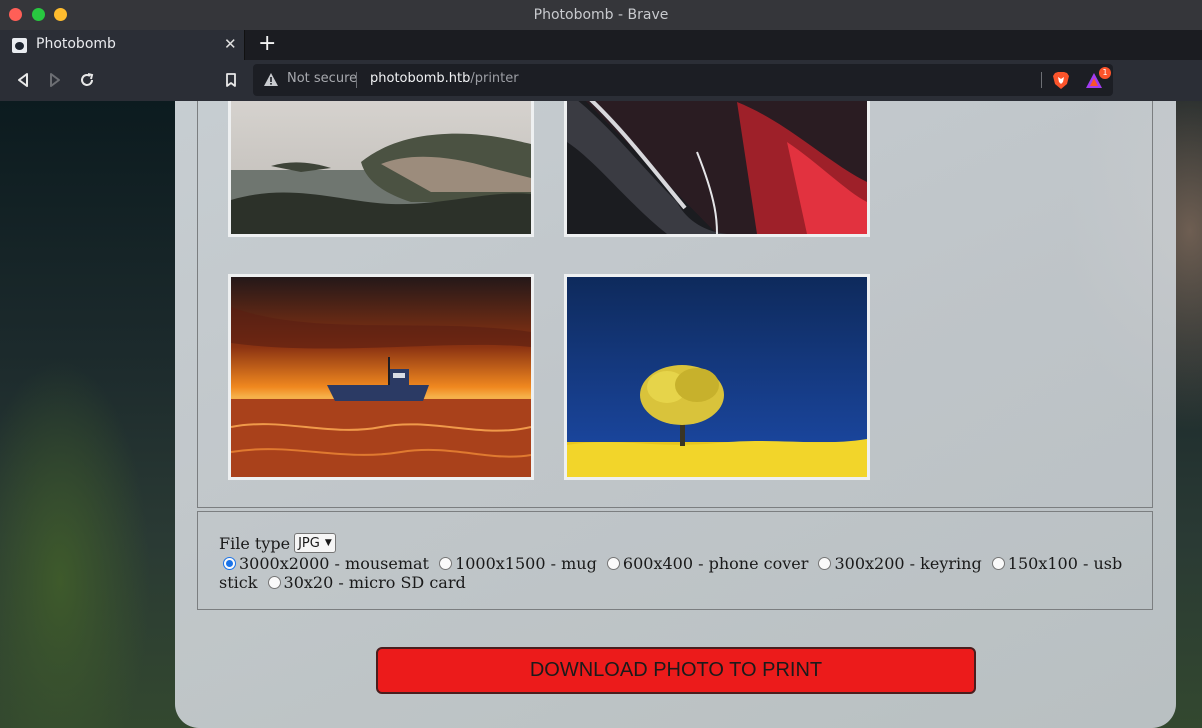 This screenshot has width=1202, height=728. What do you see at coordinates (231, 80) in the screenshot?
I see `bookmark-icon` at bounding box center [231, 80].